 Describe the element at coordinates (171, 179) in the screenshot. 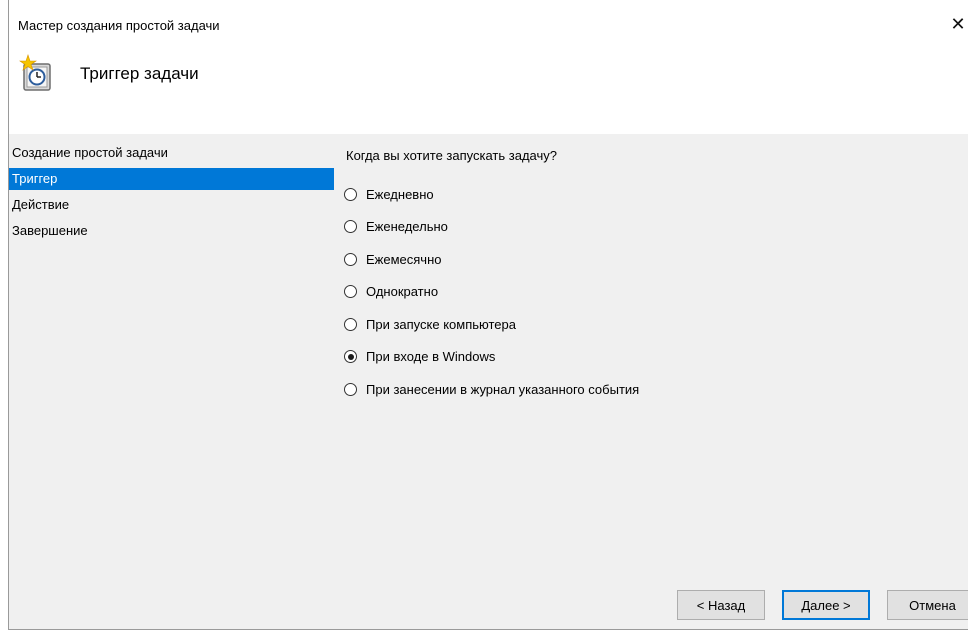

I see `sidebar-item-trigger: Триггер` at that location.